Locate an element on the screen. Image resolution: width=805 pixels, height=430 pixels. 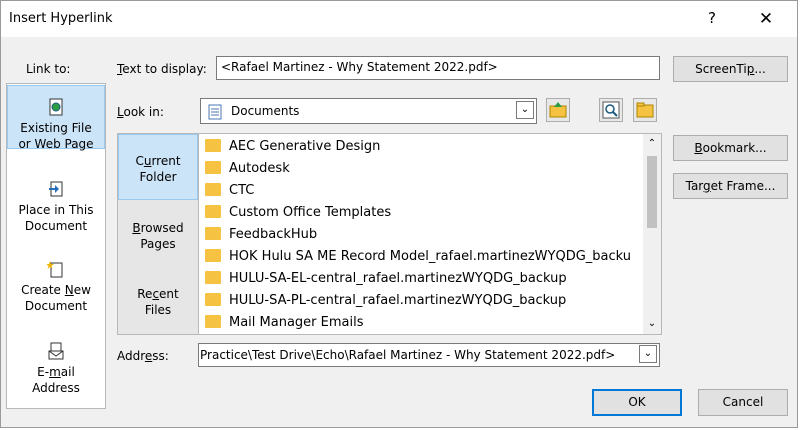
address-label: Address: is located at coordinates (143, 356).